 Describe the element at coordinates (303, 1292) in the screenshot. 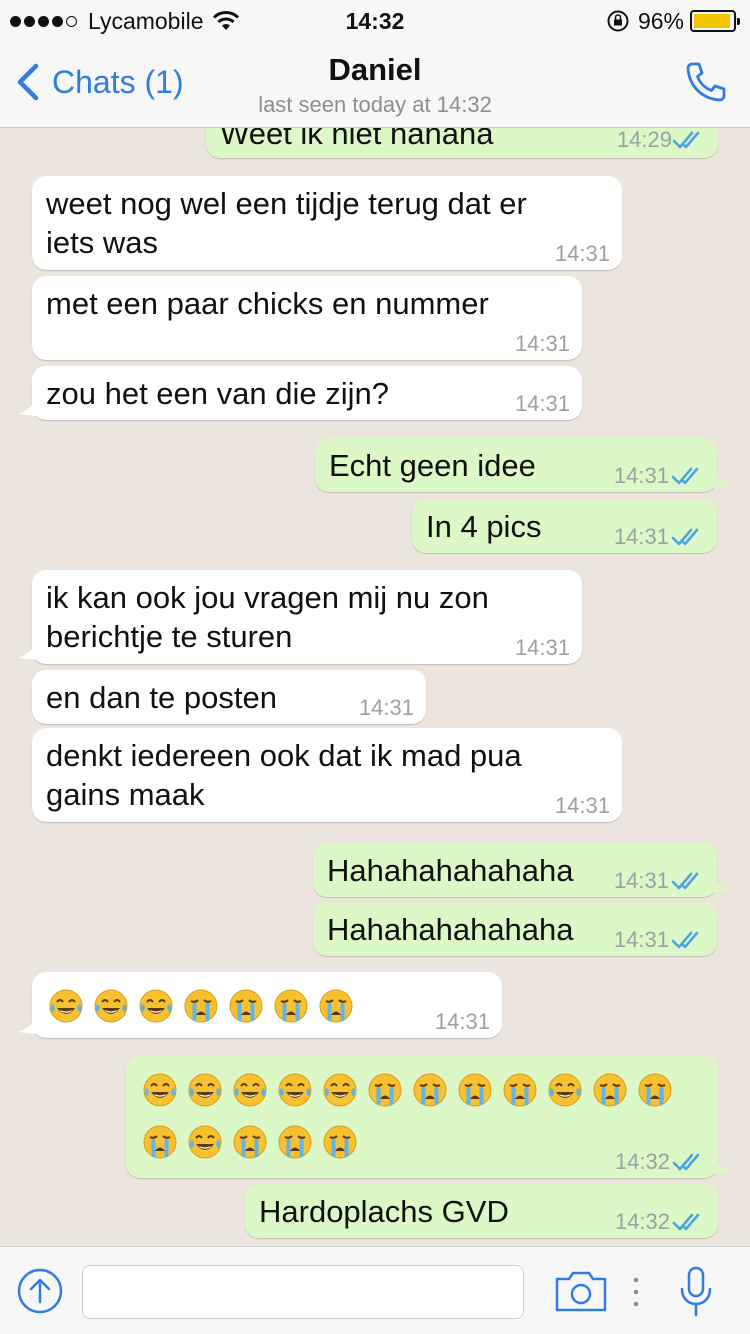

I see `message-input` at that location.